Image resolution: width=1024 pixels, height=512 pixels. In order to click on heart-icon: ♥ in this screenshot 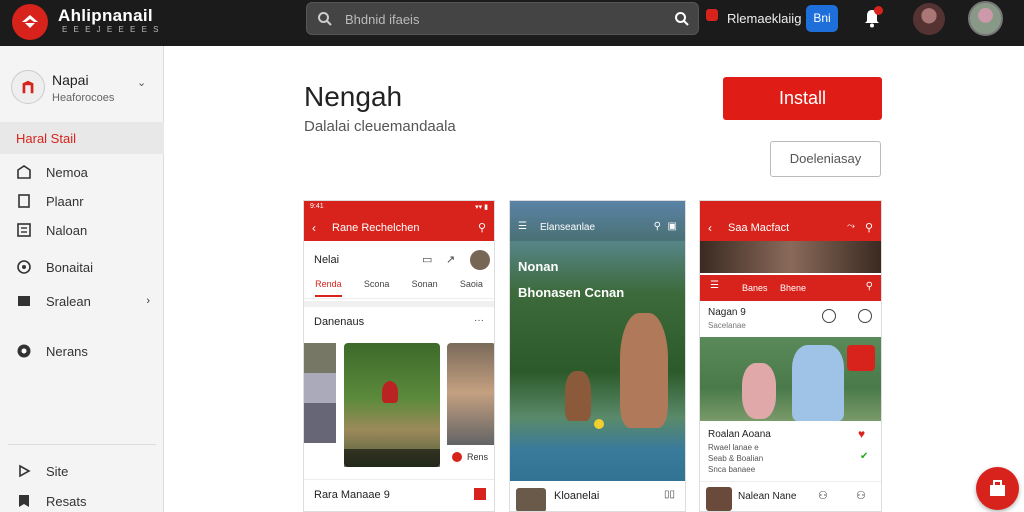, I will do `click(861, 434)`.